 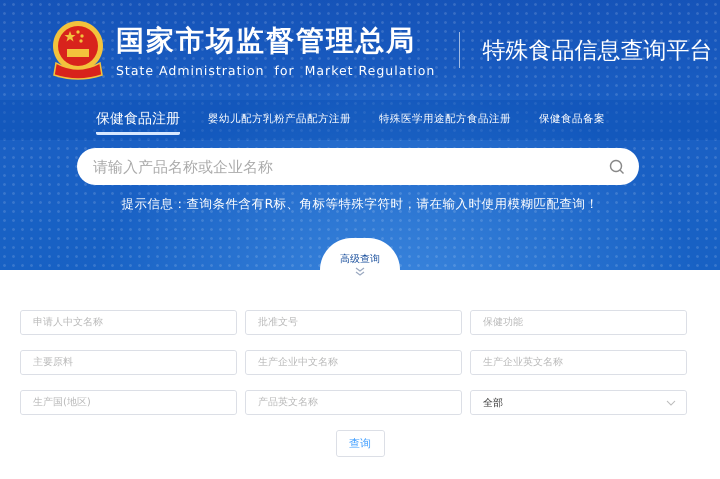 I want to click on filter-field: 生产企业中文名称, so click(x=353, y=362).